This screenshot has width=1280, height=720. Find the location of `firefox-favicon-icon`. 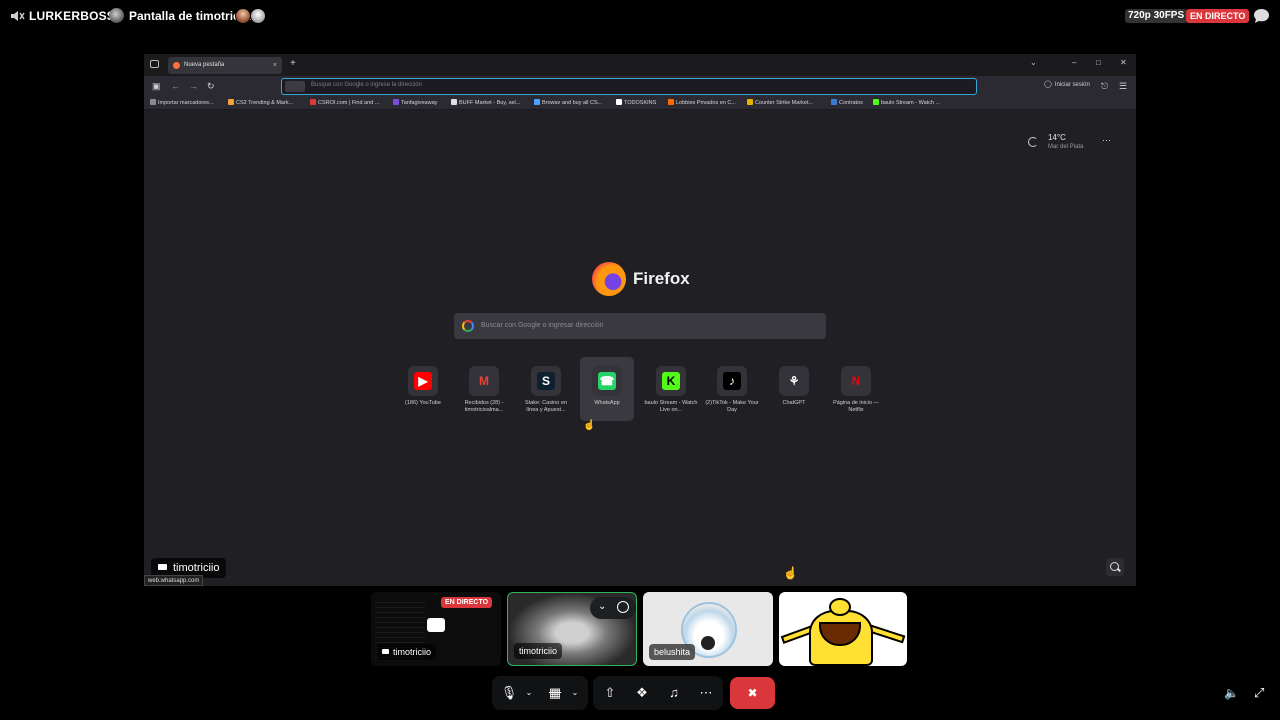

firefox-favicon-icon is located at coordinates (176, 65).